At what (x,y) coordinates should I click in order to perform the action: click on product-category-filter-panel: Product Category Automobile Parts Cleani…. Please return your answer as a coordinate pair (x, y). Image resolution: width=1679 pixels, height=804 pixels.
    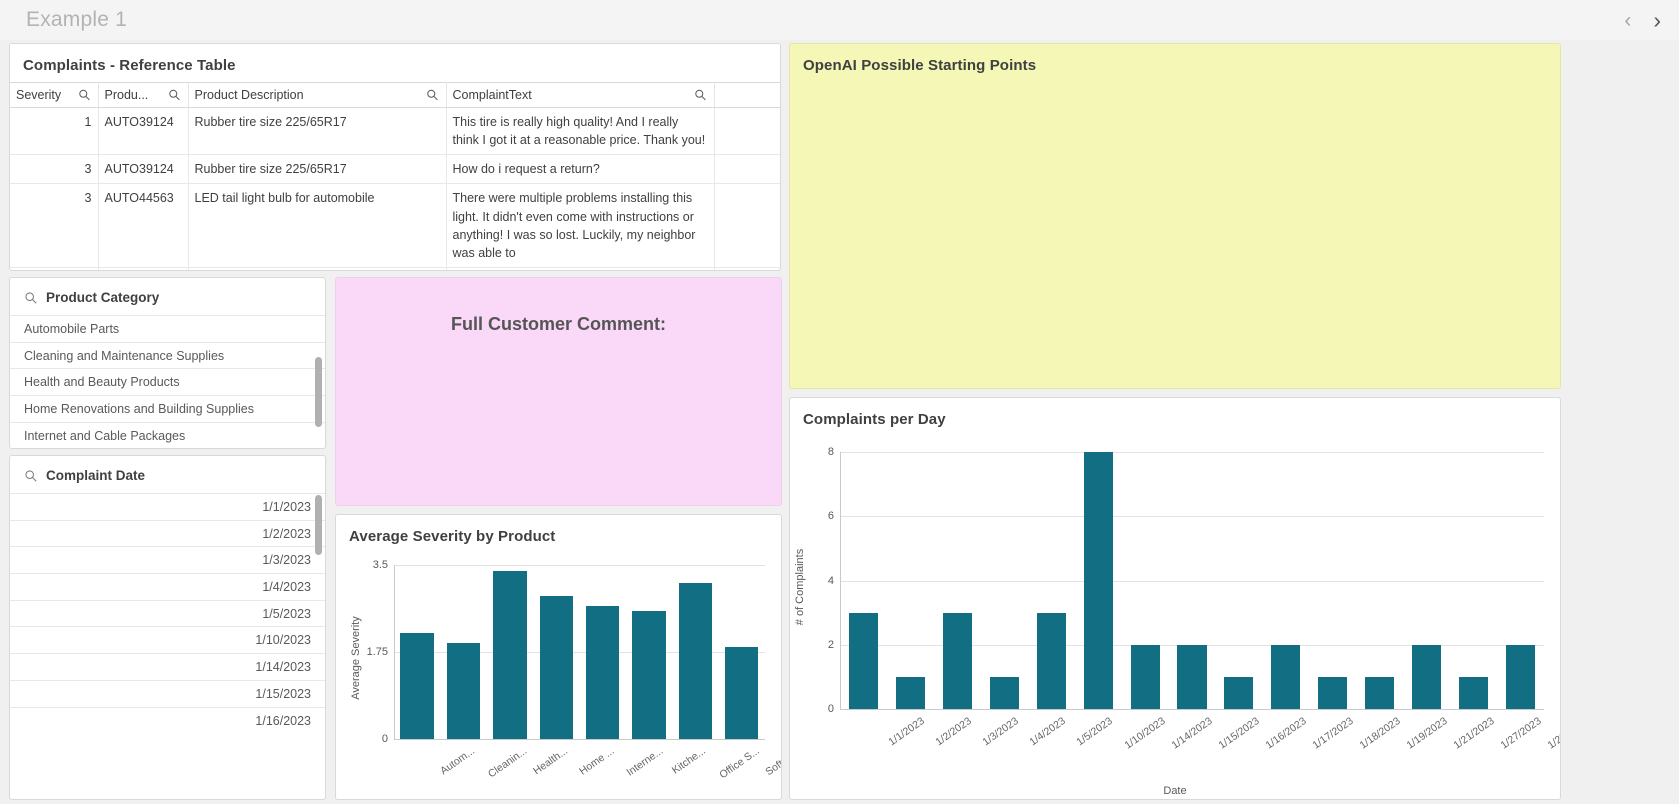
    Looking at the image, I should click on (167, 363).